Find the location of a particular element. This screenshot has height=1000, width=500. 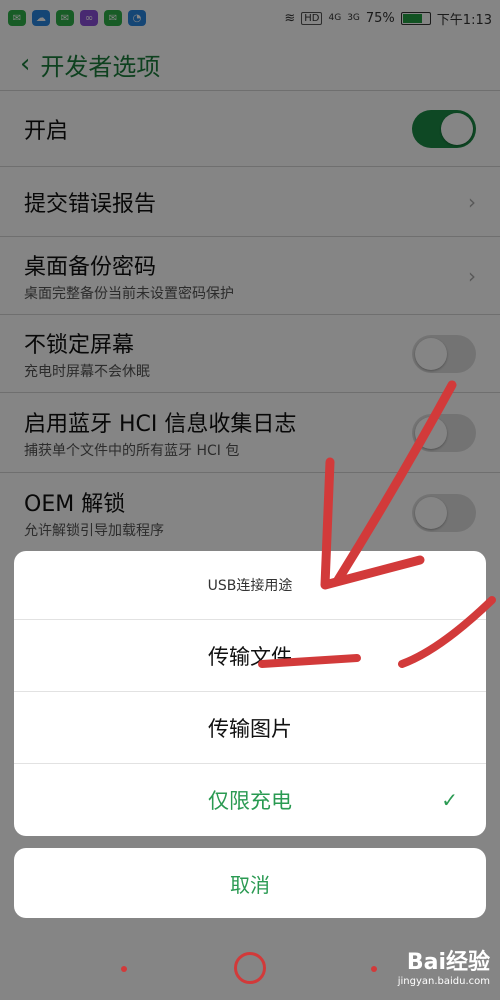

baidu-jingyan-watermark: Bai经验 jingyan.baidu.com is located at coordinates (444, 965).